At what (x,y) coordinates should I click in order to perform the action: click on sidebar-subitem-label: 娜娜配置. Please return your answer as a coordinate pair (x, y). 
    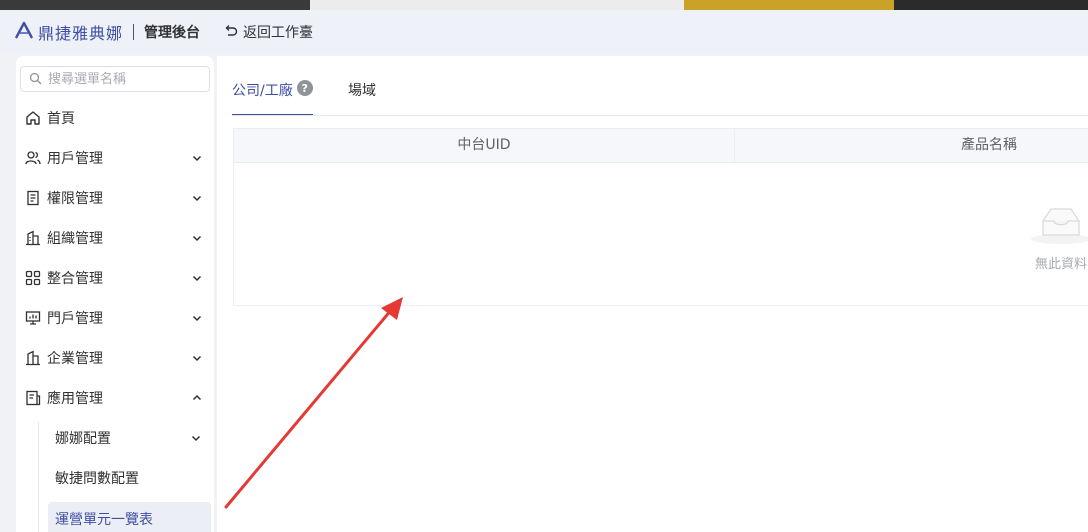
    Looking at the image, I should click on (83, 439).